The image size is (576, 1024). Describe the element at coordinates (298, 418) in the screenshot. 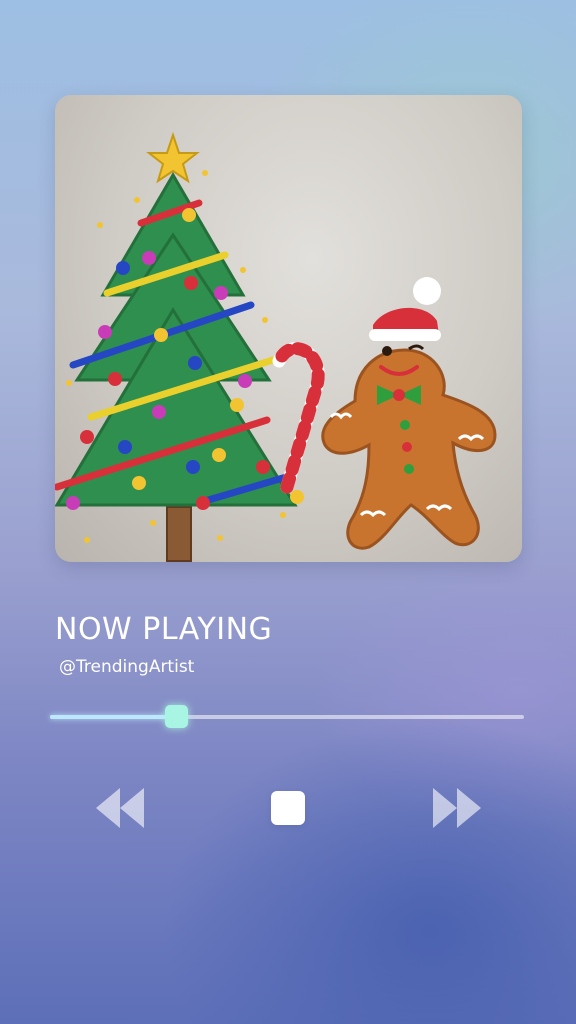

I see `candy-cane-icon` at that location.